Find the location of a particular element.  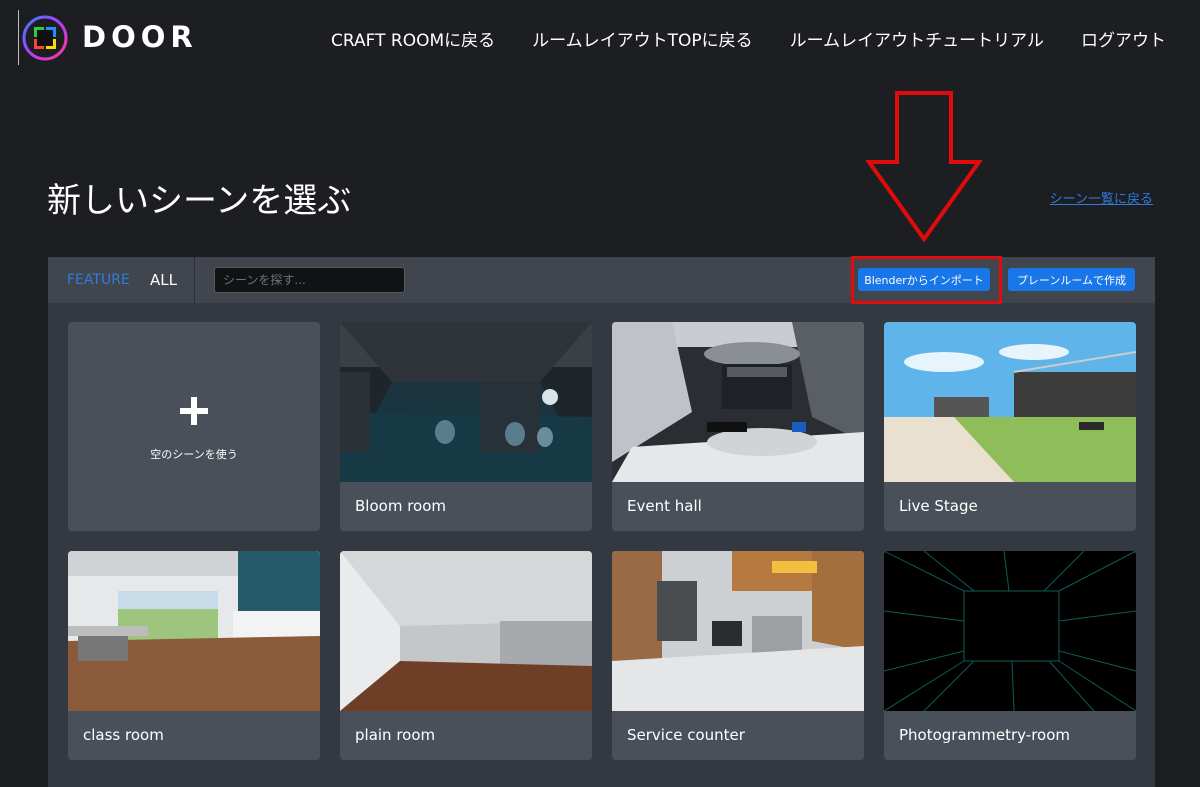

bloom-room-thumbnail is located at coordinates (466, 402).